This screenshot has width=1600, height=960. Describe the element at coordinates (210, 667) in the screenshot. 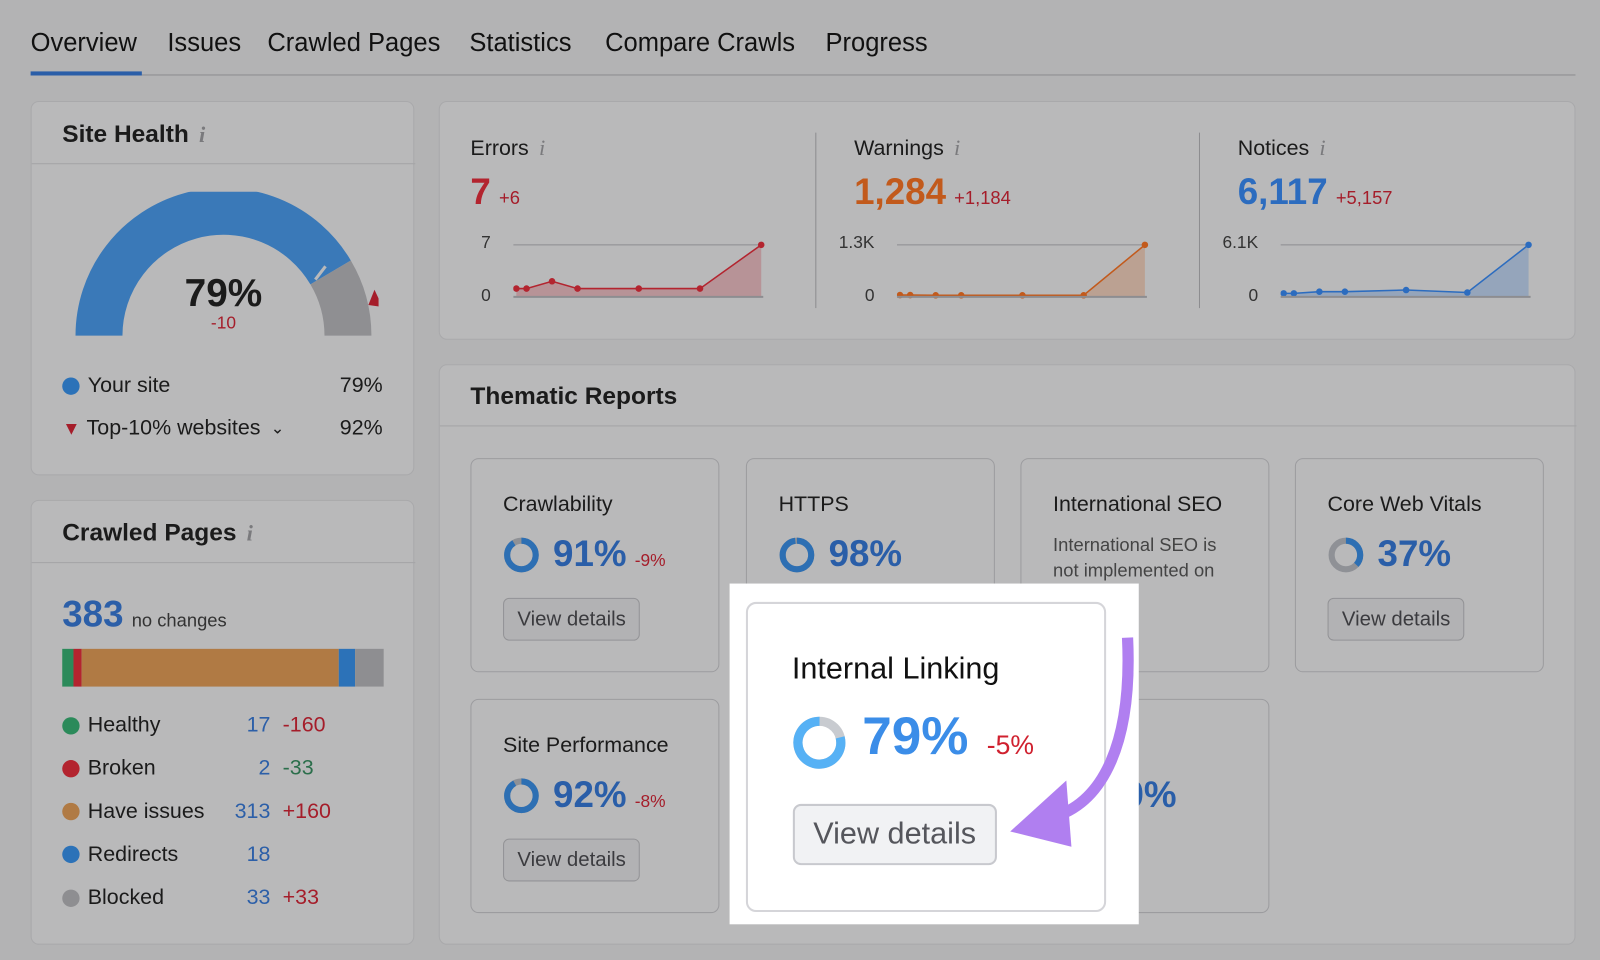

I see `bar-have-issues` at that location.